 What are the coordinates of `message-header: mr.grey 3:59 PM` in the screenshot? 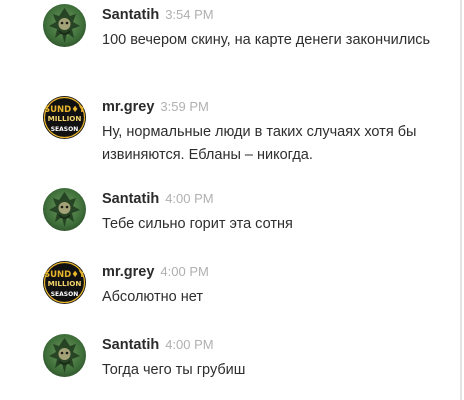 It's located at (155, 107).